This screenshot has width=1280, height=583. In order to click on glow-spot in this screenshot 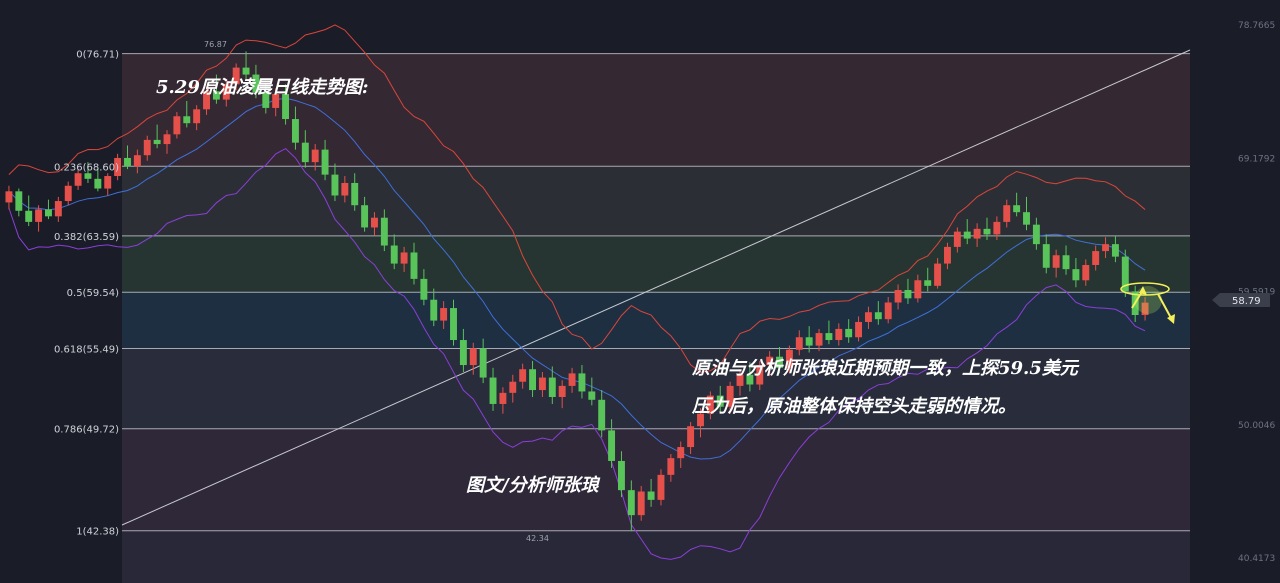, I will do `click(1148, 300)`.